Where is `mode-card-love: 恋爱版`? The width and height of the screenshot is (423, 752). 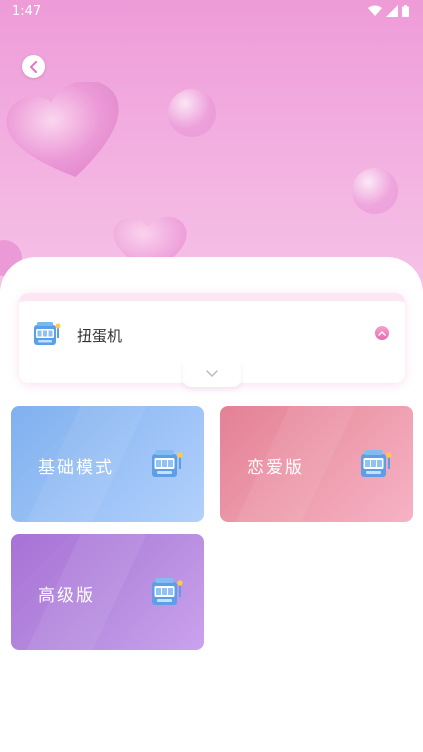 mode-card-love: 恋爱版 is located at coordinates (316, 464).